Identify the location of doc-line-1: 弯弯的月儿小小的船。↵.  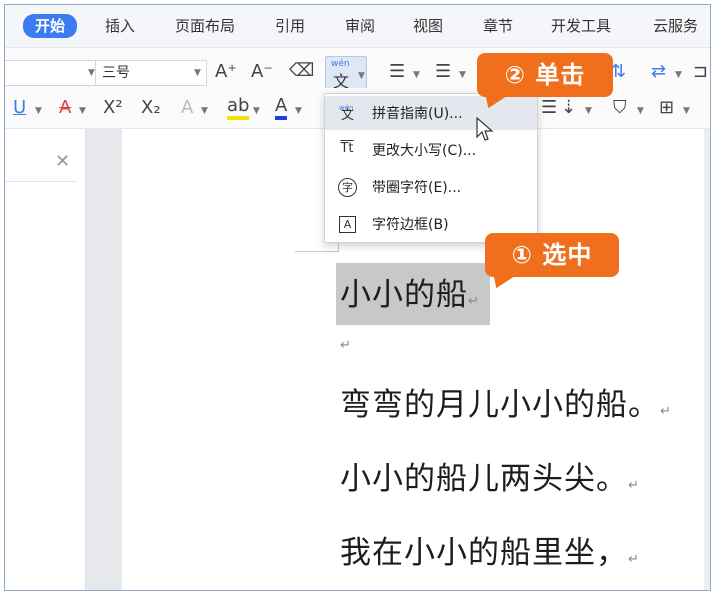
(506, 401).